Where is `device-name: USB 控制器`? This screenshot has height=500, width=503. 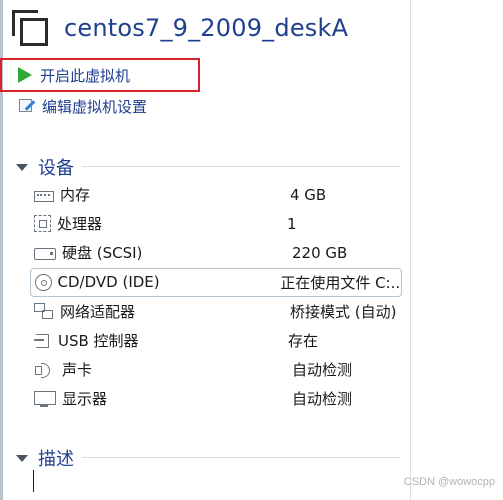 device-name: USB 控制器 is located at coordinates (98, 341).